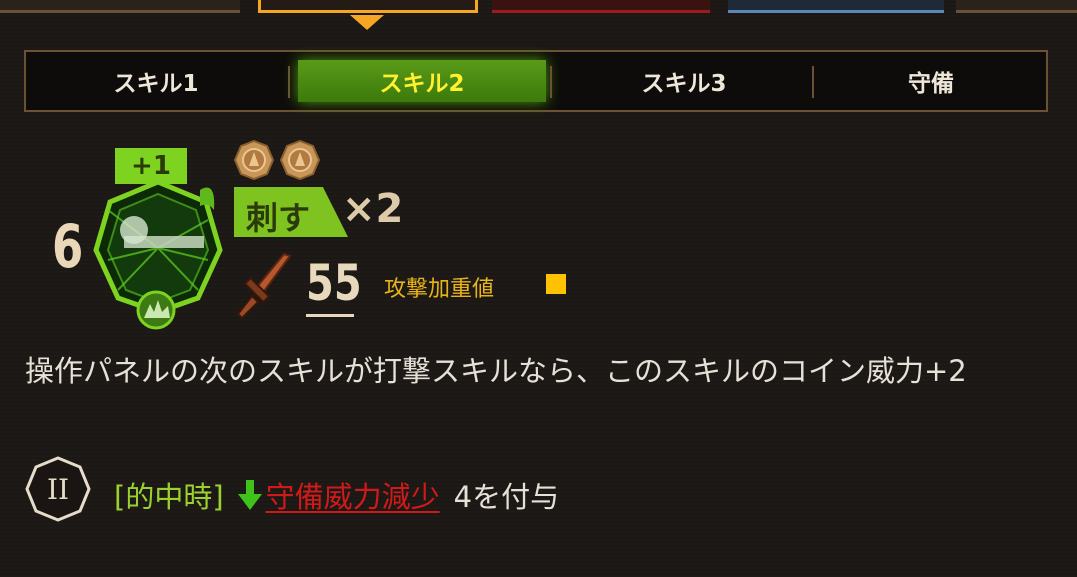 The height and width of the screenshot is (577, 1077). Describe the element at coordinates (931, 81) in the screenshot. I see `tab-defense: 守備` at that location.